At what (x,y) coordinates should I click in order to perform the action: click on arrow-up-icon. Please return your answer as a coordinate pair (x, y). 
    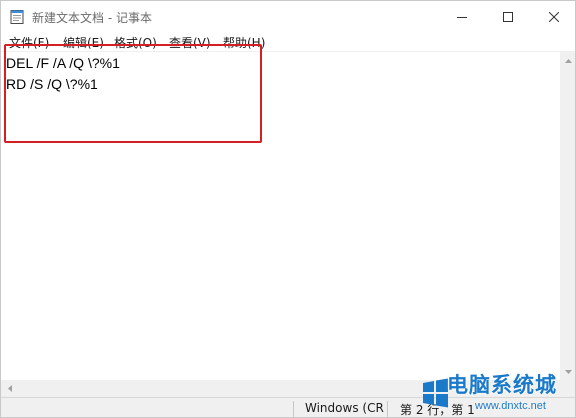
    Looking at the image, I should click on (568, 60).